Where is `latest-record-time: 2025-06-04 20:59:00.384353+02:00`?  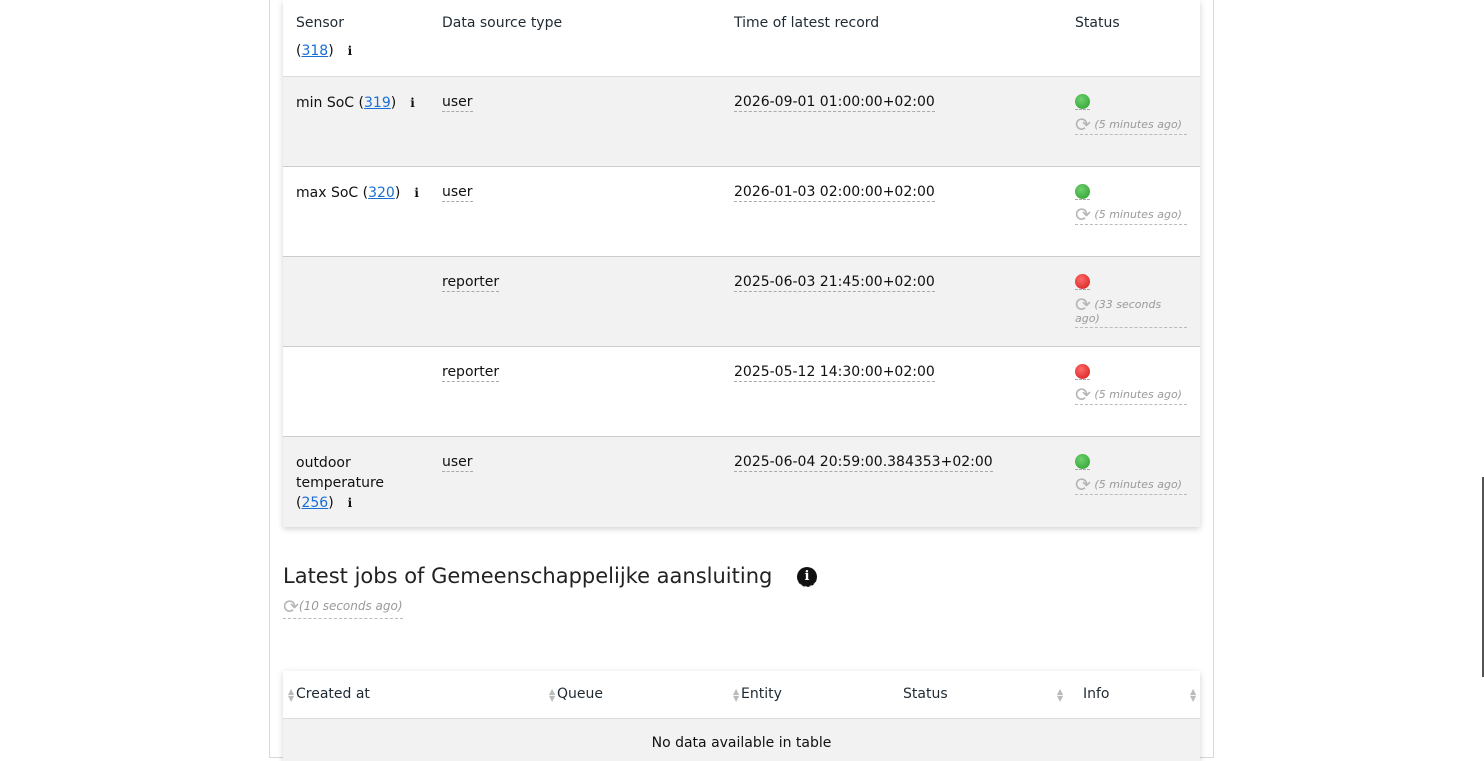 latest-record-time: 2025-06-04 20:59:00.384353+02:00 is located at coordinates (863, 462).